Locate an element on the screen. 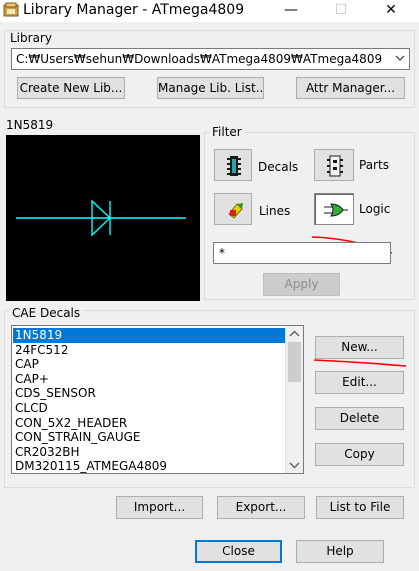  list-scrollbar is located at coordinates (294, 399).